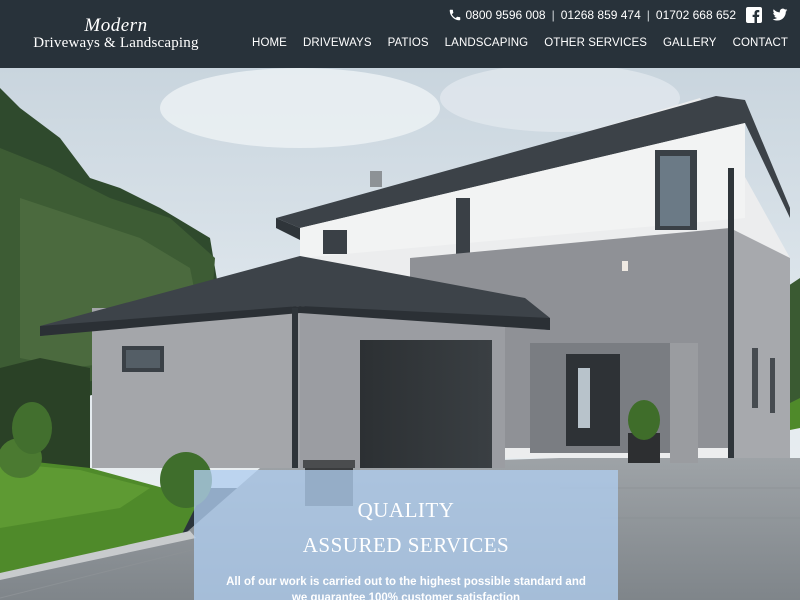 This screenshot has width=800, height=600. I want to click on promo-title-line1: QUALITY, so click(406, 510).